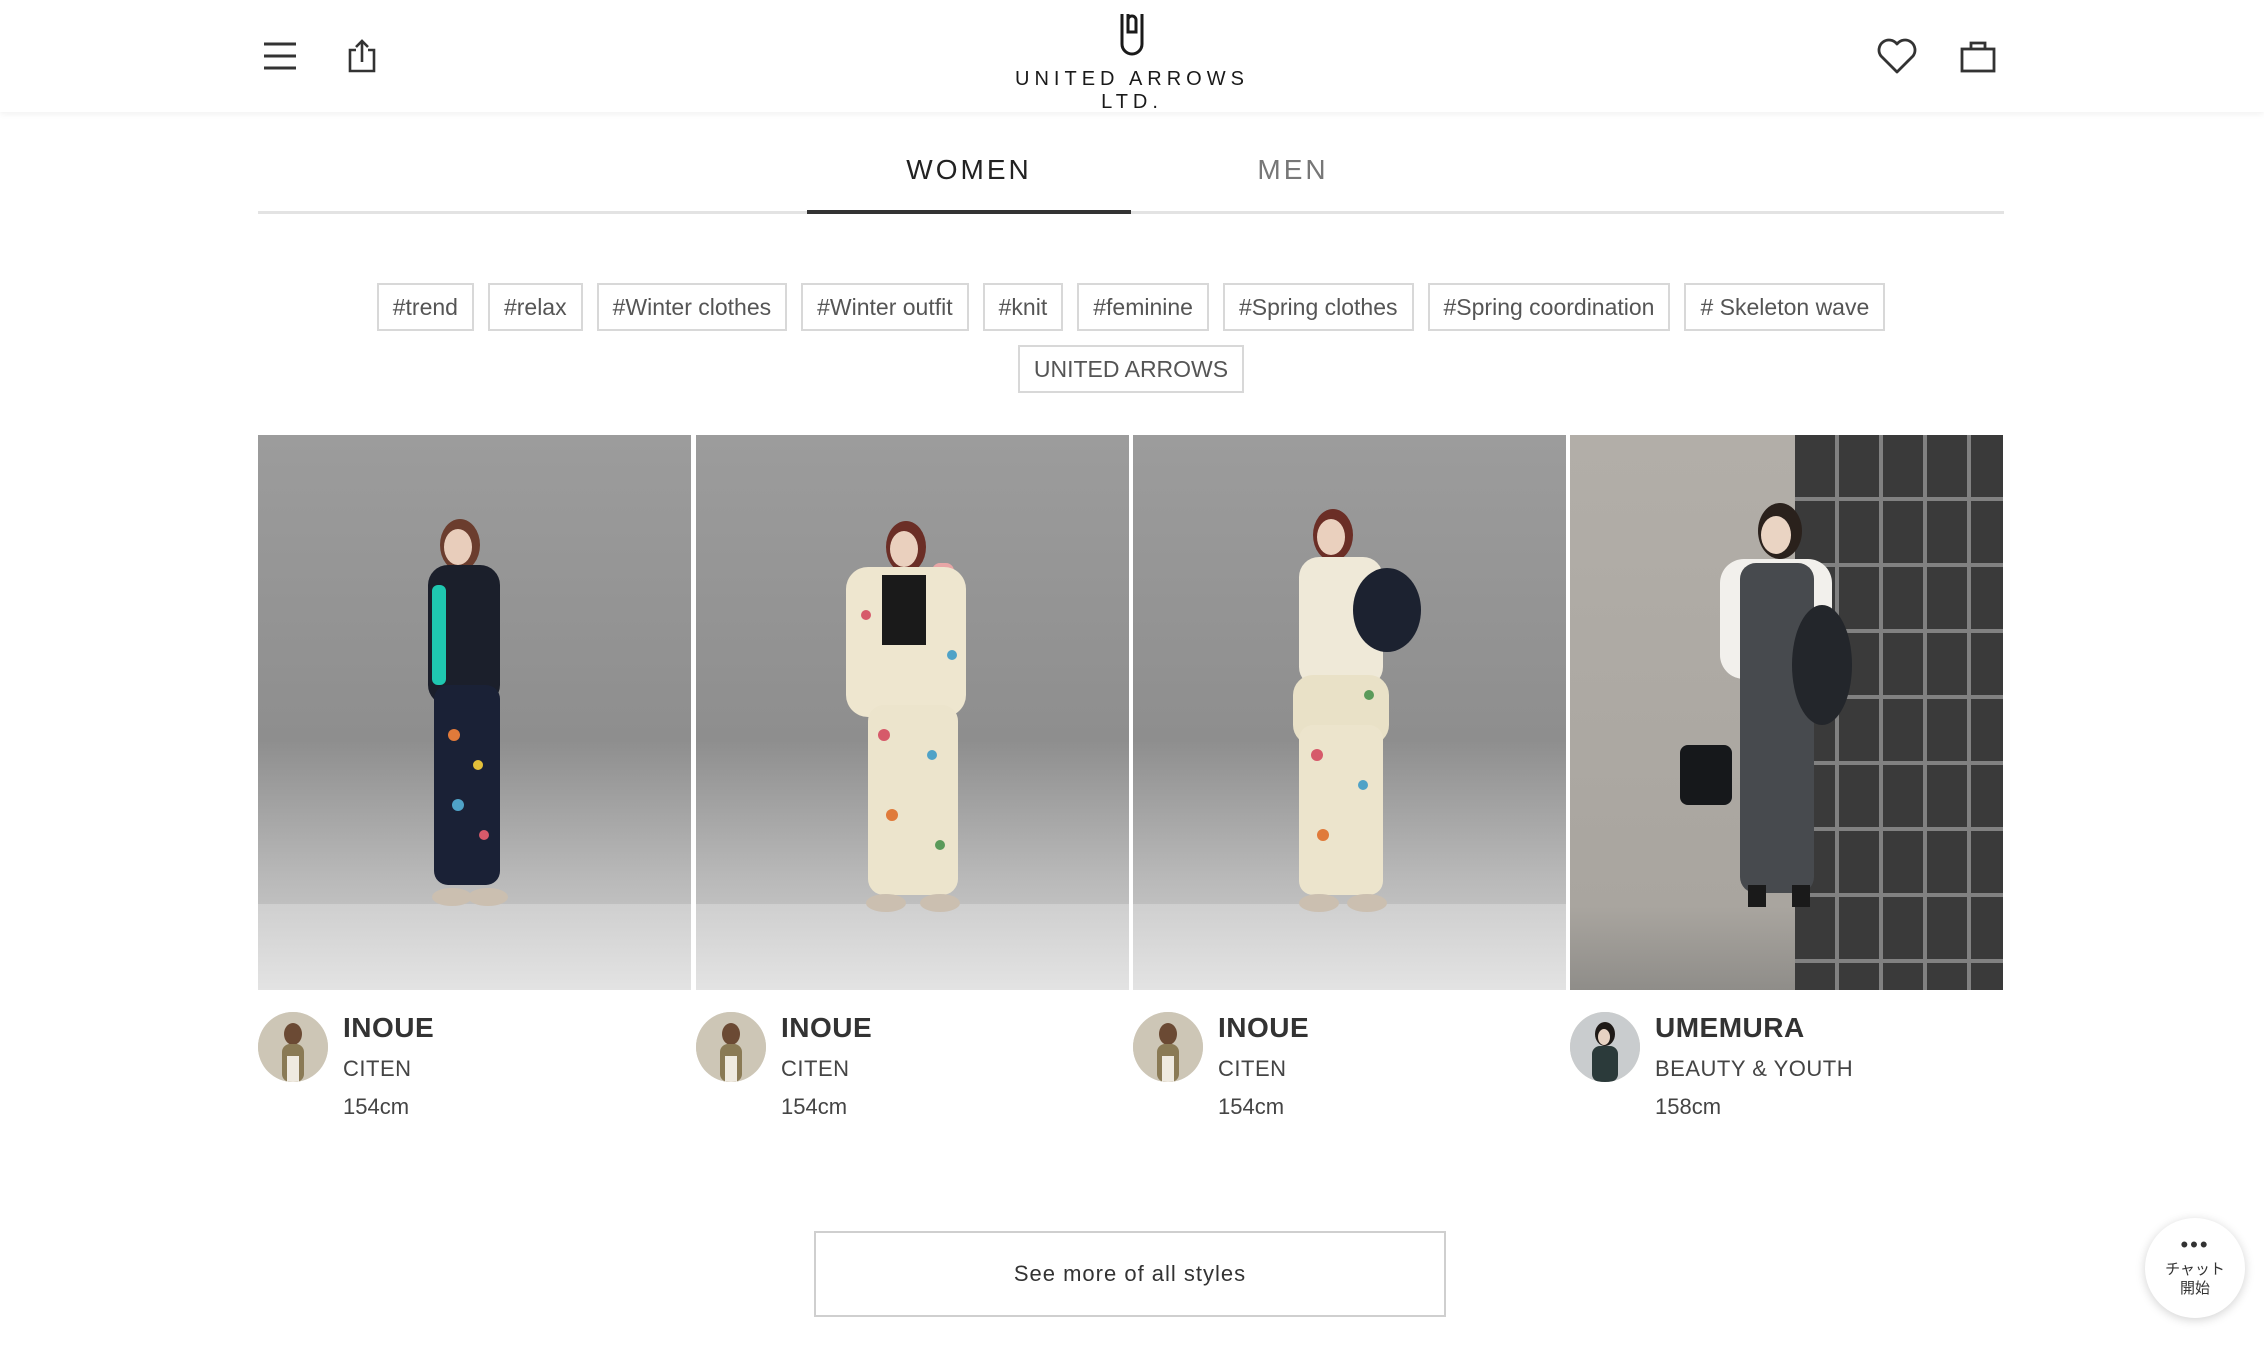 This screenshot has height=1348, width=2264. What do you see at coordinates (535, 307) in the screenshot?
I see `hashtag-chip: #relax` at bounding box center [535, 307].